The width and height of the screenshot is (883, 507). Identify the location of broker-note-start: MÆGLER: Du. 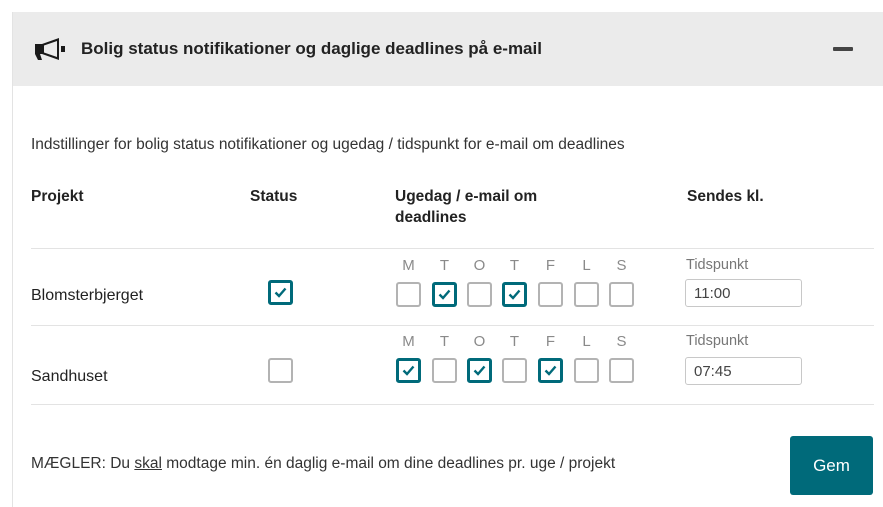
(83, 463).